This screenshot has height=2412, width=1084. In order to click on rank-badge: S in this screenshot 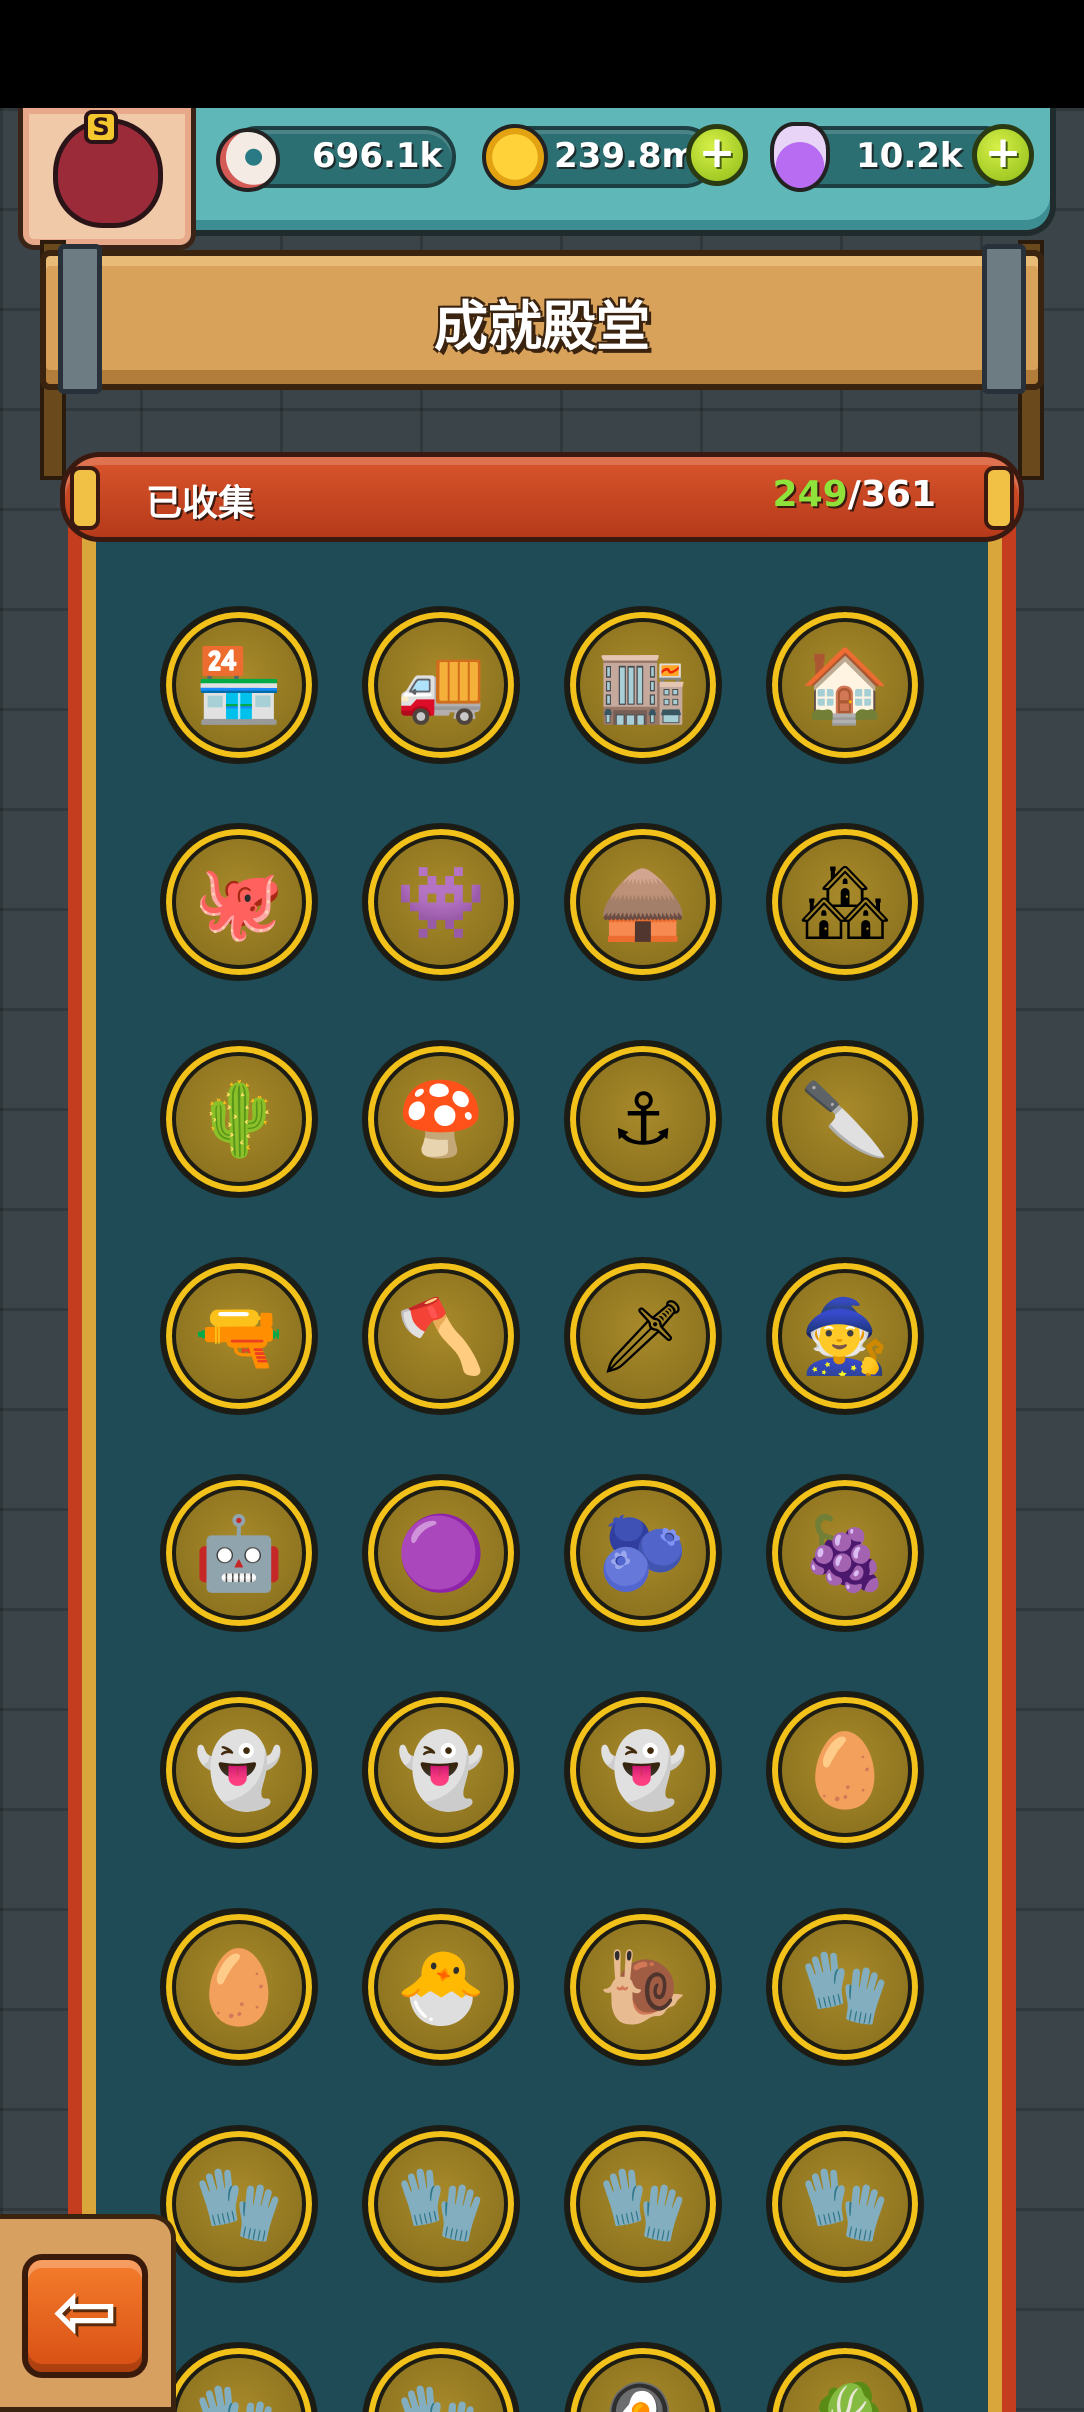, I will do `click(101, 127)`.